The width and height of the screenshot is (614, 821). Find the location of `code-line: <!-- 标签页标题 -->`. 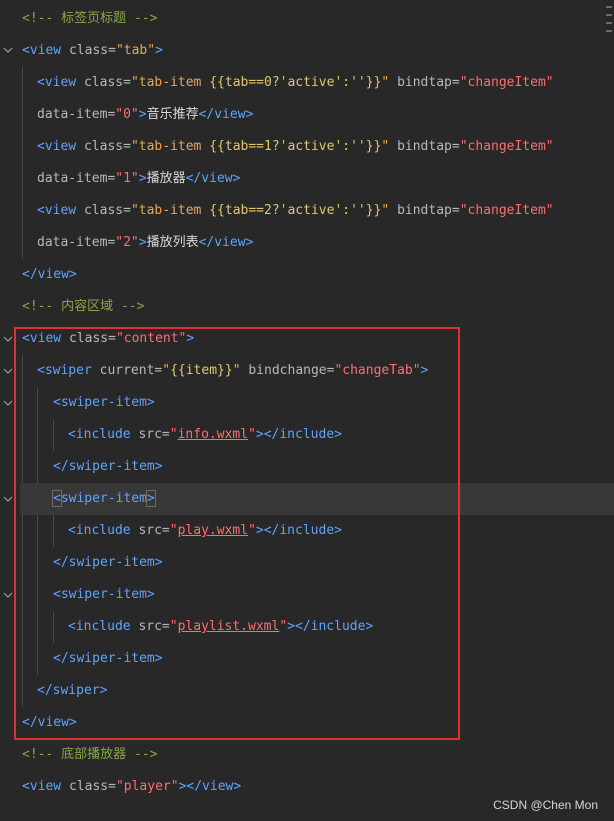

code-line: <!-- 标签页标题 --> is located at coordinates (89, 19).